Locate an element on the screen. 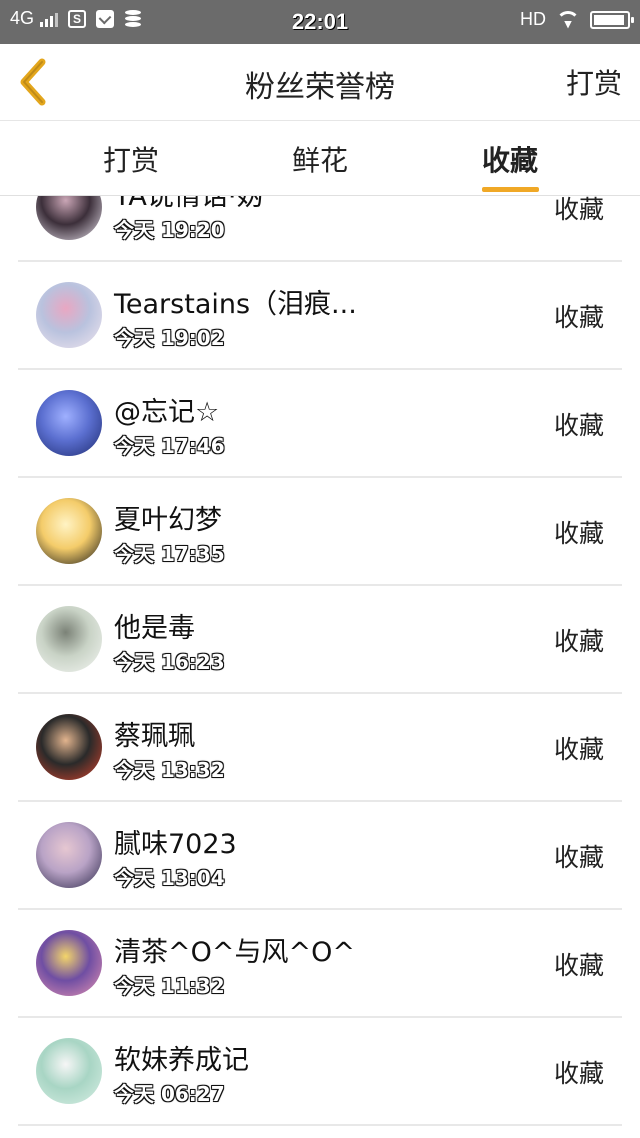 The image size is (640, 1138). list-item: 清茶^O^与风^O^ 今天 11:32 收藏 is located at coordinates (320, 964).